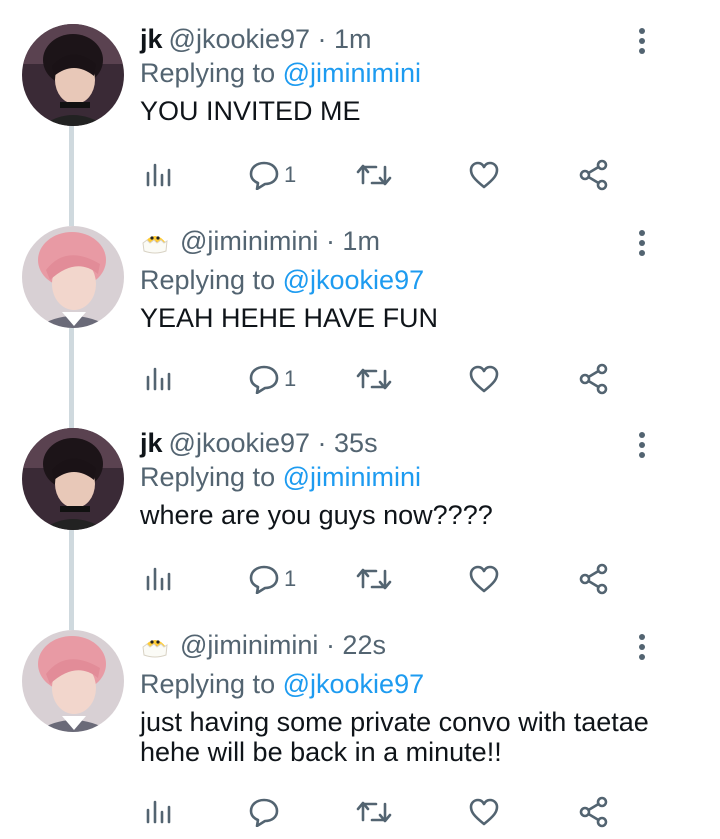 This screenshot has width=720, height=839. What do you see at coordinates (400, 39) in the screenshot?
I see `tweet-header: jk @jkookie97 · 1m` at bounding box center [400, 39].